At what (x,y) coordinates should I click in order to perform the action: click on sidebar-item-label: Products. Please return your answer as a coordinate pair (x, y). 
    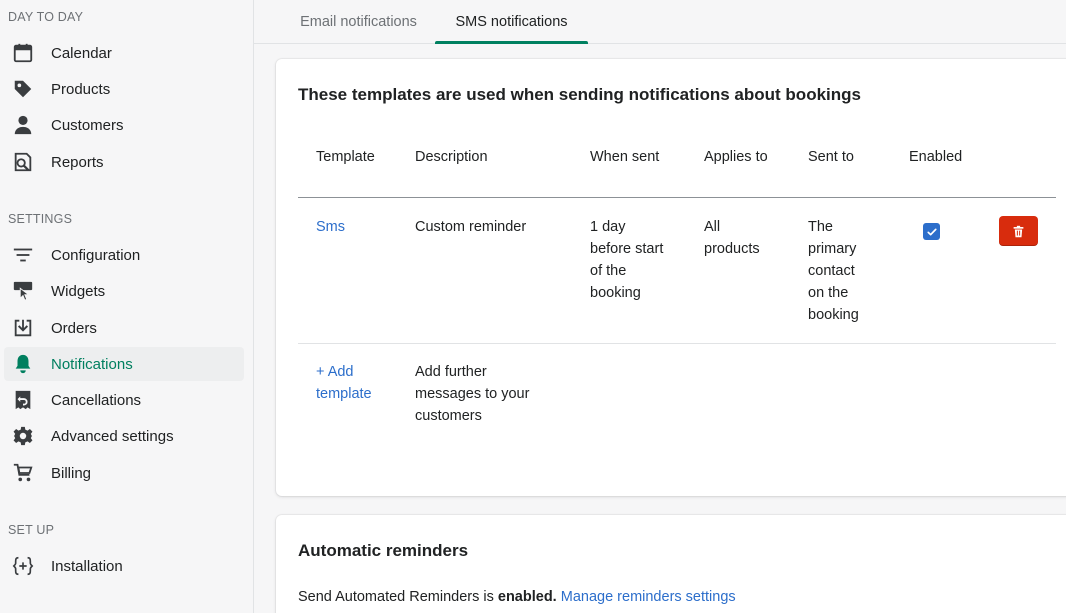
    Looking at the image, I should click on (81, 89).